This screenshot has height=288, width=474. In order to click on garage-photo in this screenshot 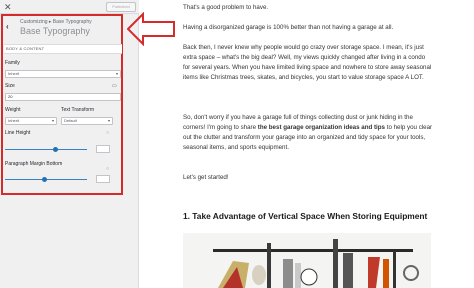, I will do `click(307, 260)`.